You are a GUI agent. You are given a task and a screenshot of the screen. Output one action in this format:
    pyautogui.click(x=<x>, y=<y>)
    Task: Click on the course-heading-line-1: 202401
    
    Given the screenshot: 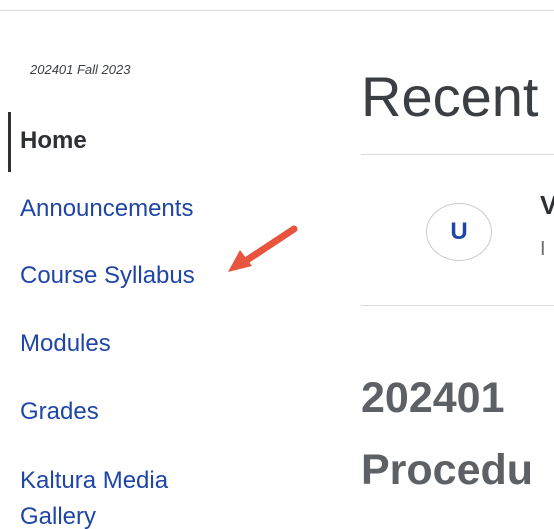 What is the action you would take?
    pyautogui.click(x=433, y=398)
    